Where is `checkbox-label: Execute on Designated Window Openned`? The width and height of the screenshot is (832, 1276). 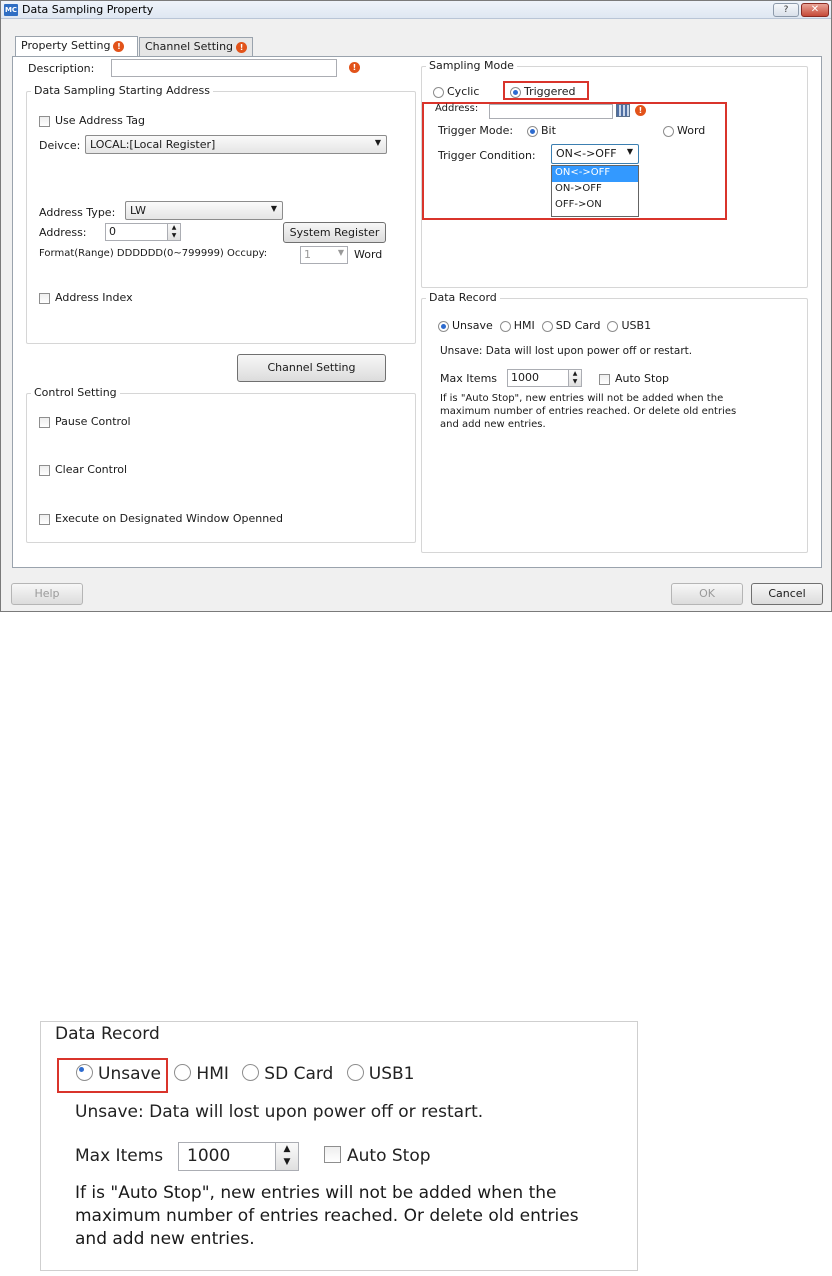 checkbox-label: Execute on Designated Window Openned is located at coordinates (169, 518).